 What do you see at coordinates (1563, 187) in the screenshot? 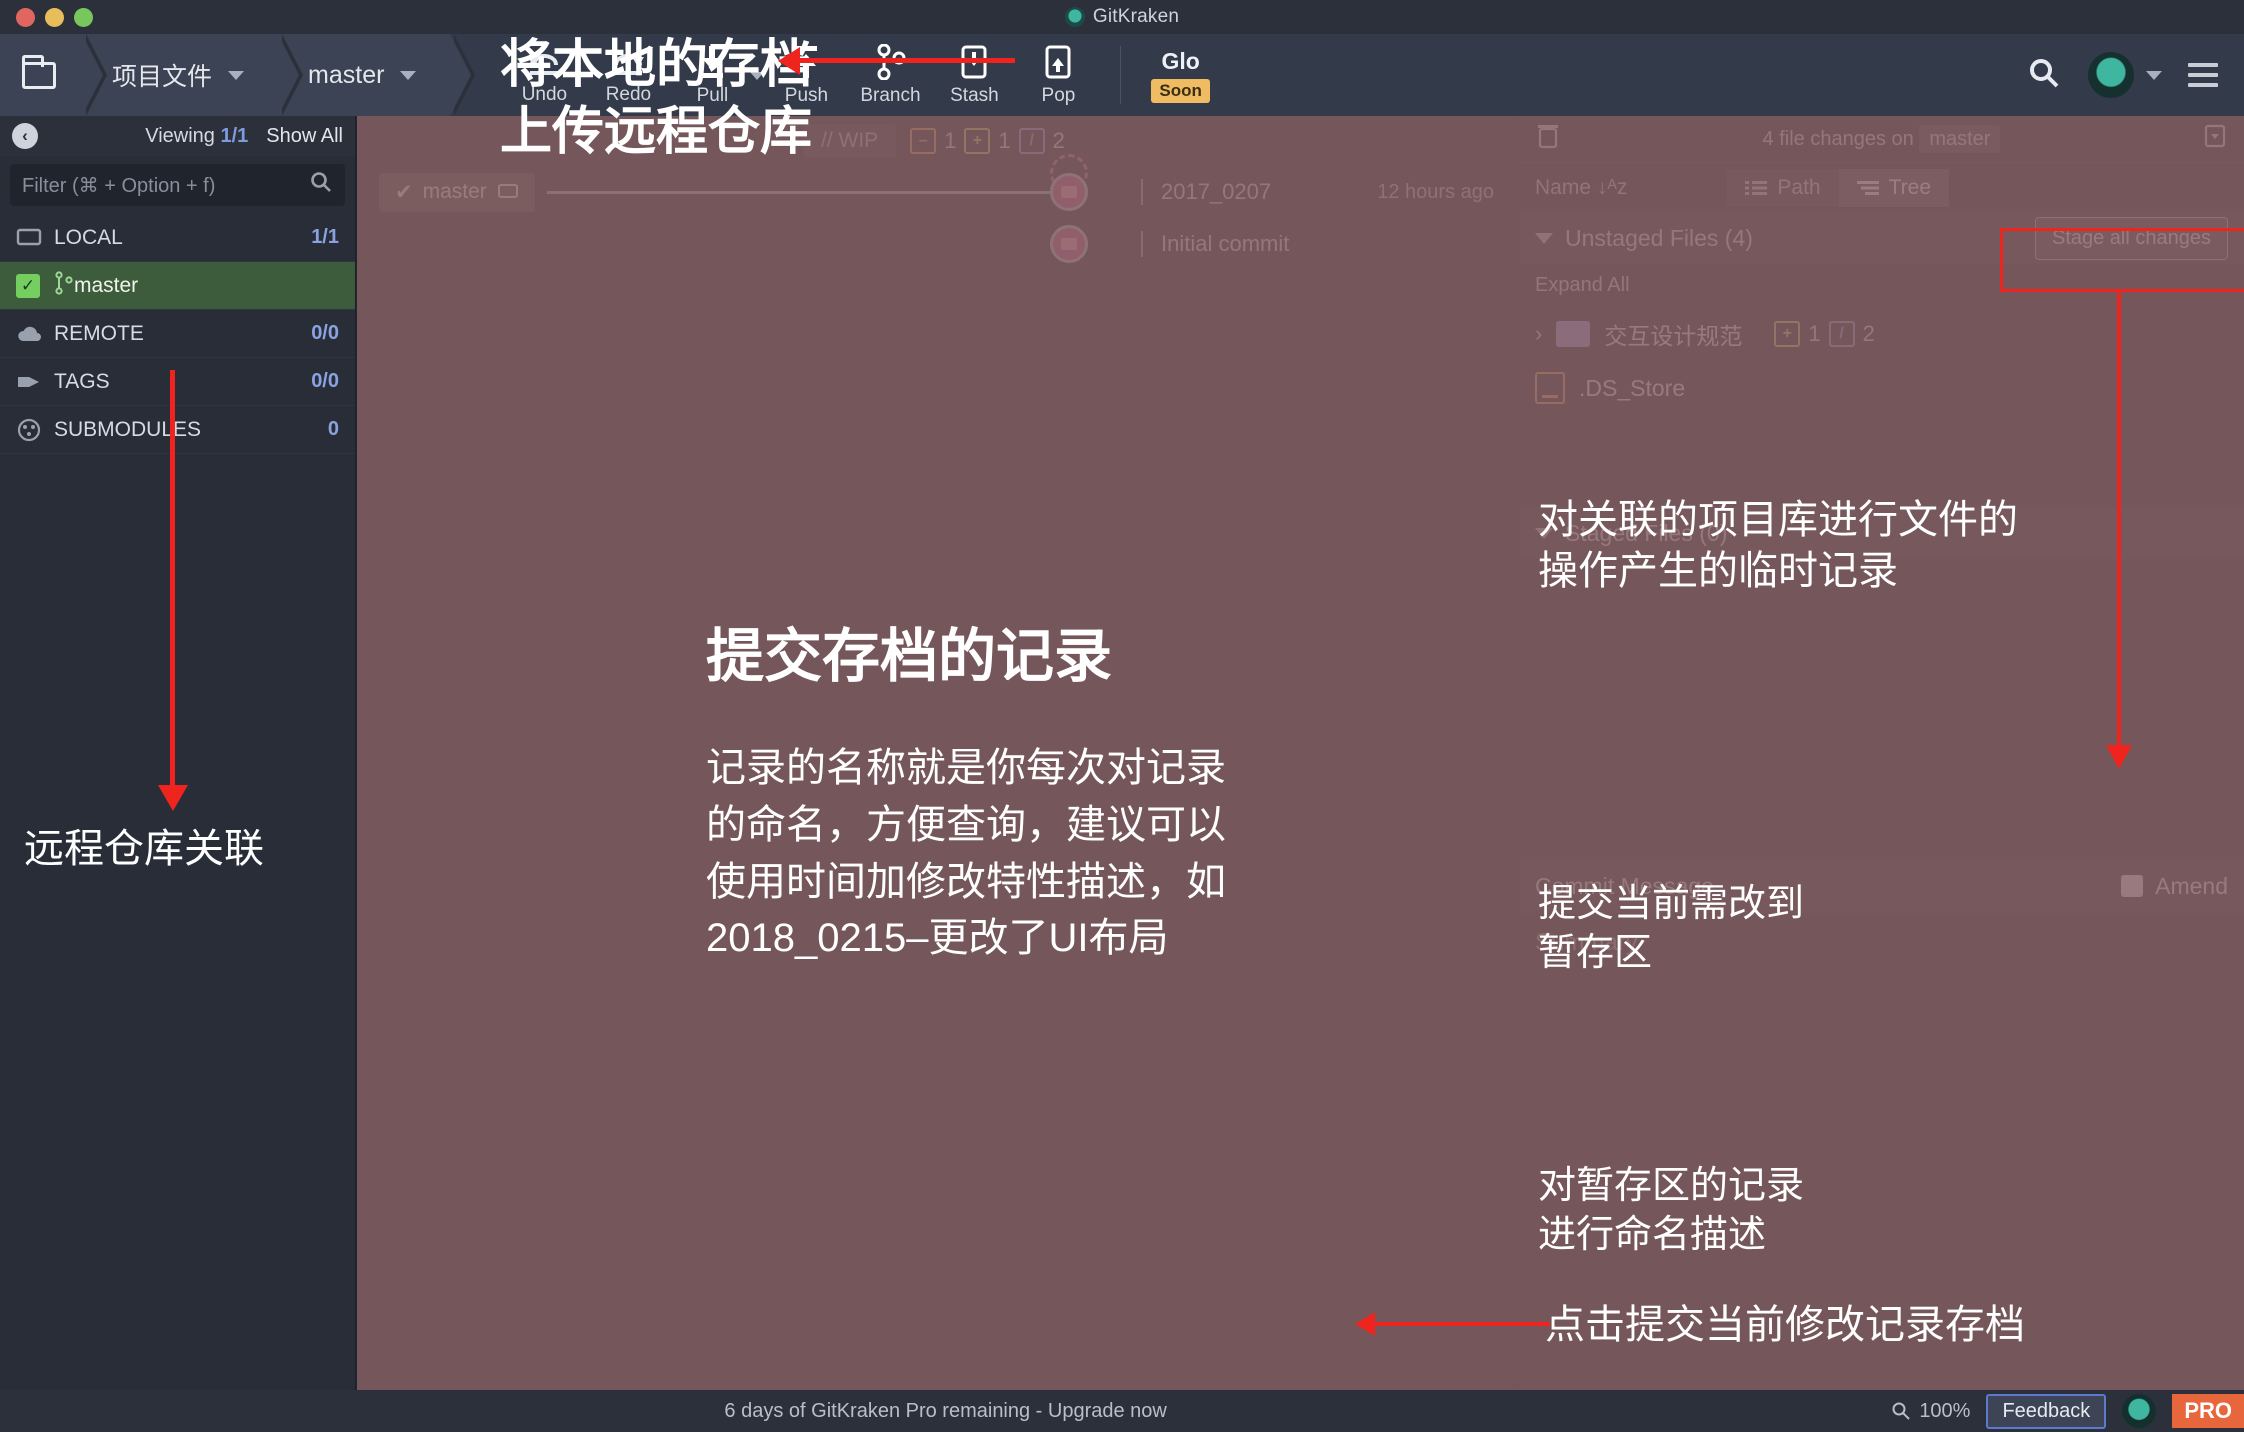
I see `sort-label: Name` at bounding box center [1563, 187].